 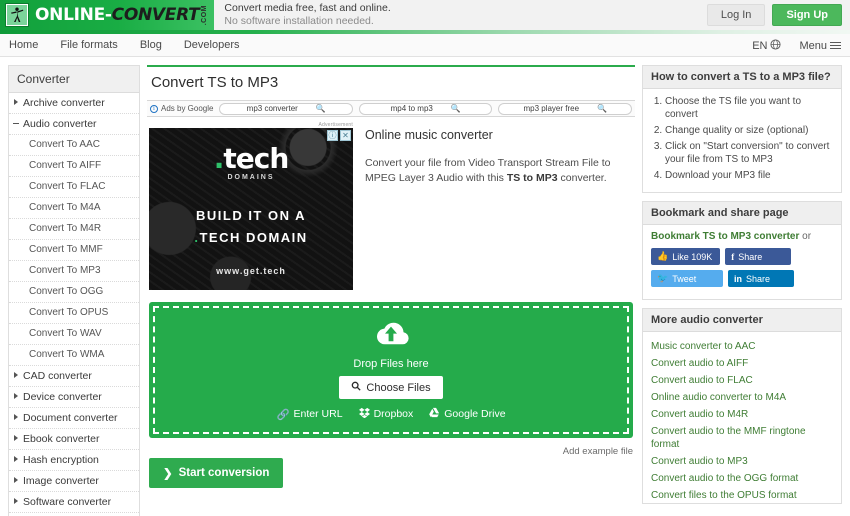 I want to click on google-drive-link: Google Drive, so click(x=467, y=414).